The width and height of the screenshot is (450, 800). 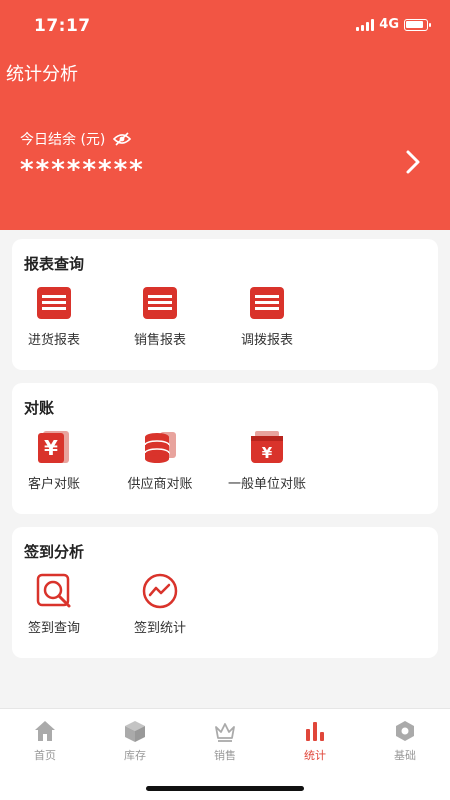 I want to click on transfer-report-button: 调拨报表, so click(x=267, y=316).